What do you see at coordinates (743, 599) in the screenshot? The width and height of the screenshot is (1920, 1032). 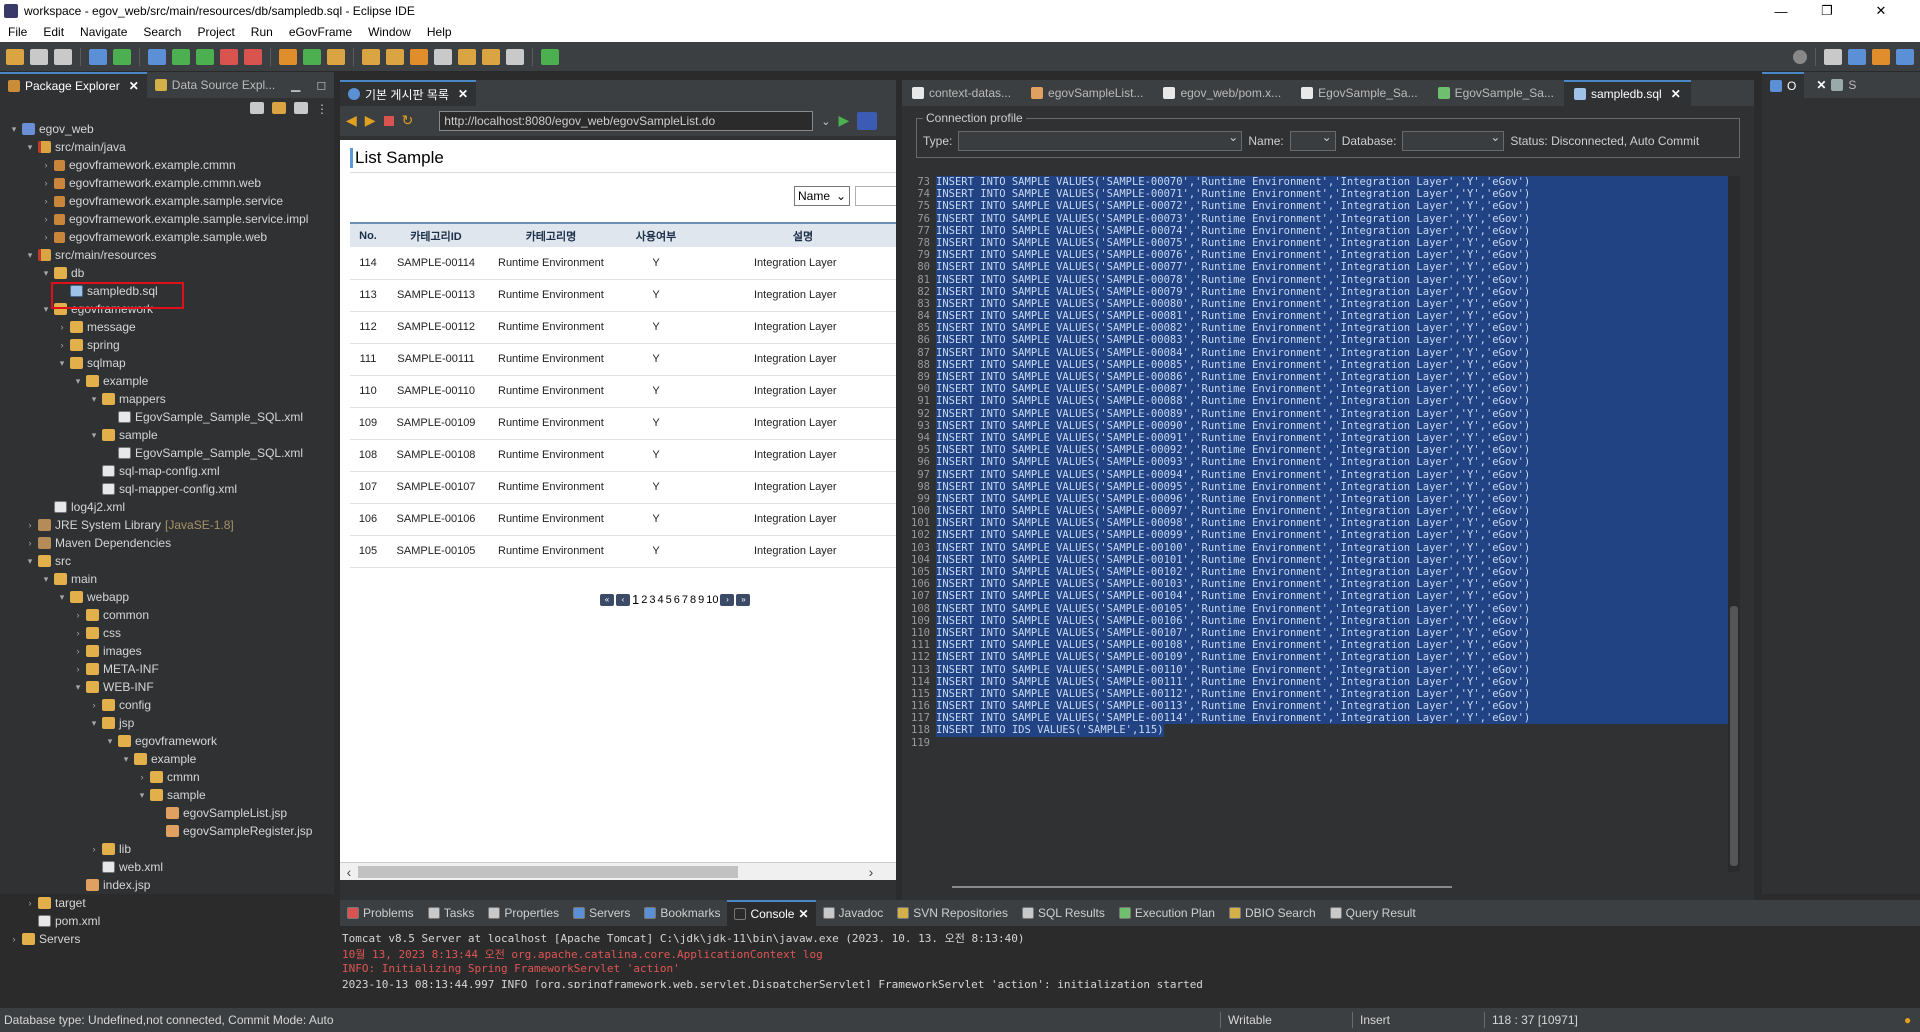 I see `last-page-icon: »` at bounding box center [743, 599].